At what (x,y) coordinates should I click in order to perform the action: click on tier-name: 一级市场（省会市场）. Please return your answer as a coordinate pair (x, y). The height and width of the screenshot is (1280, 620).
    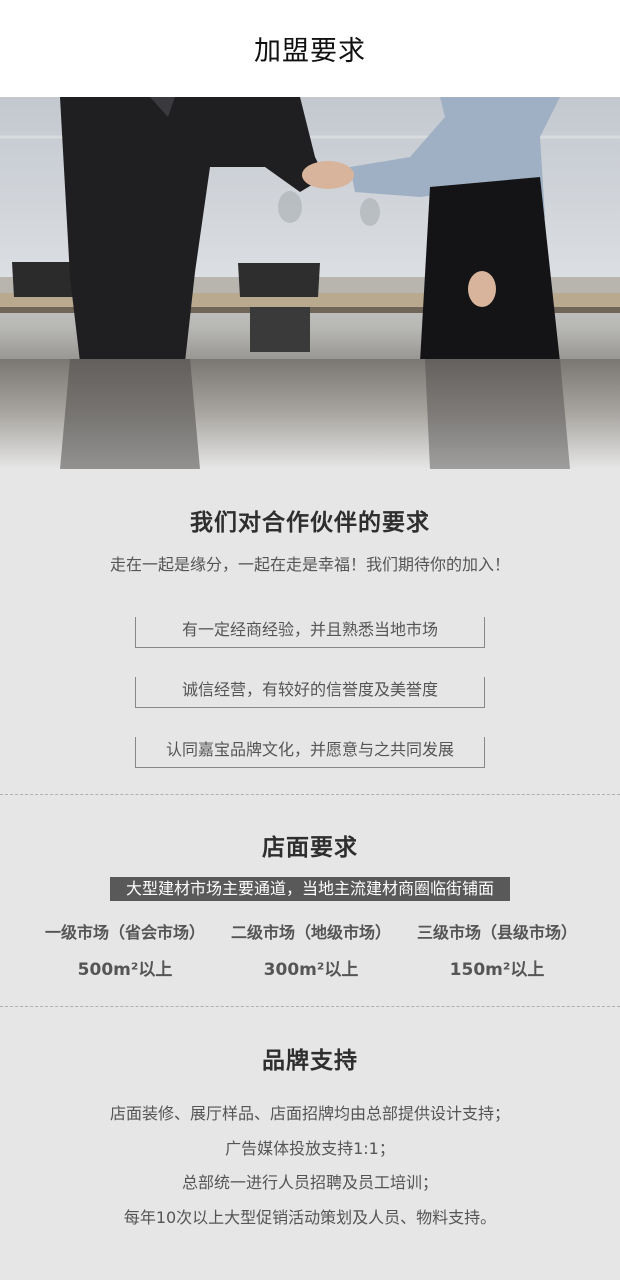
    Looking at the image, I should click on (124, 932).